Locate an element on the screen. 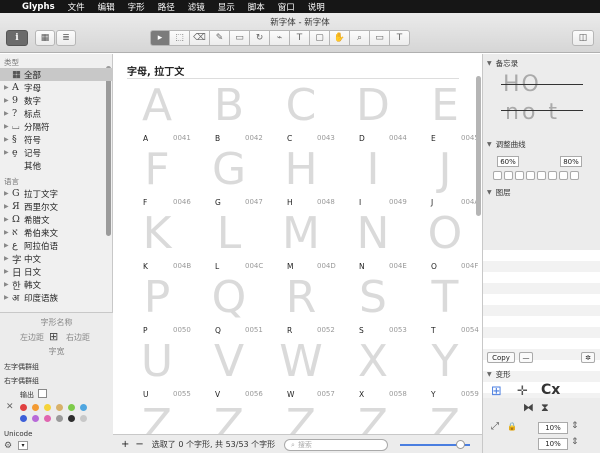  color-swatch-black is located at coordinates (71, 418).